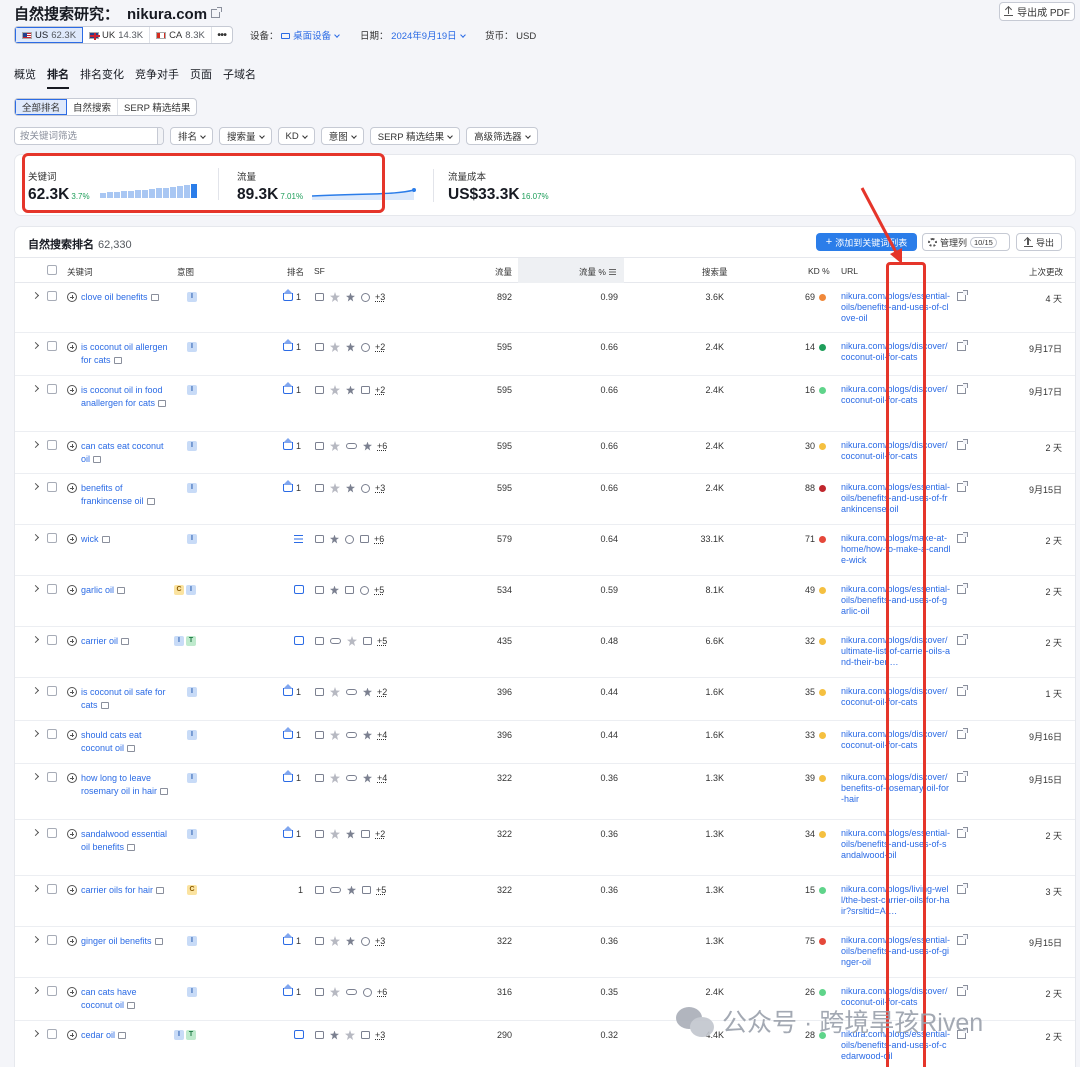  What do you see at coordinates (125, 354) in the screenshot?
I see `keyword-link: is coconut oil allergen for cats` at bounding box center [125, 354].